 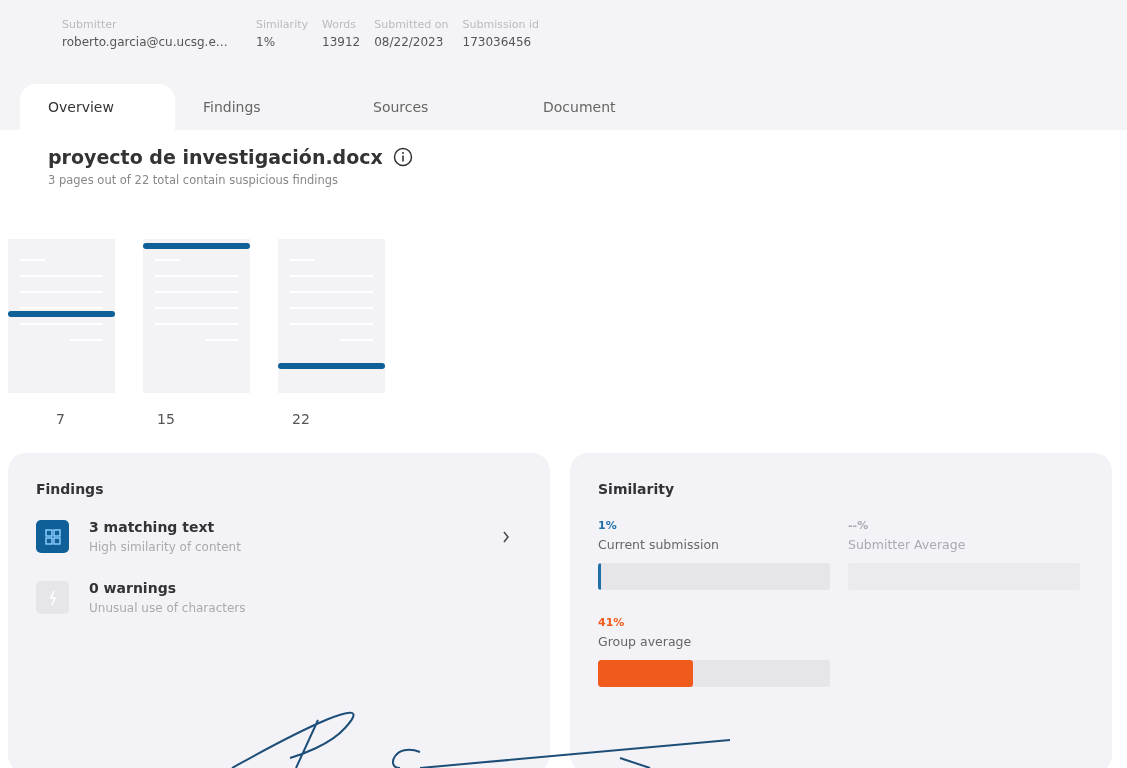 What do you see at coordinates (166, 419) in the screenshot?
I see `page-number: 15` at bounding box center [166, 419].